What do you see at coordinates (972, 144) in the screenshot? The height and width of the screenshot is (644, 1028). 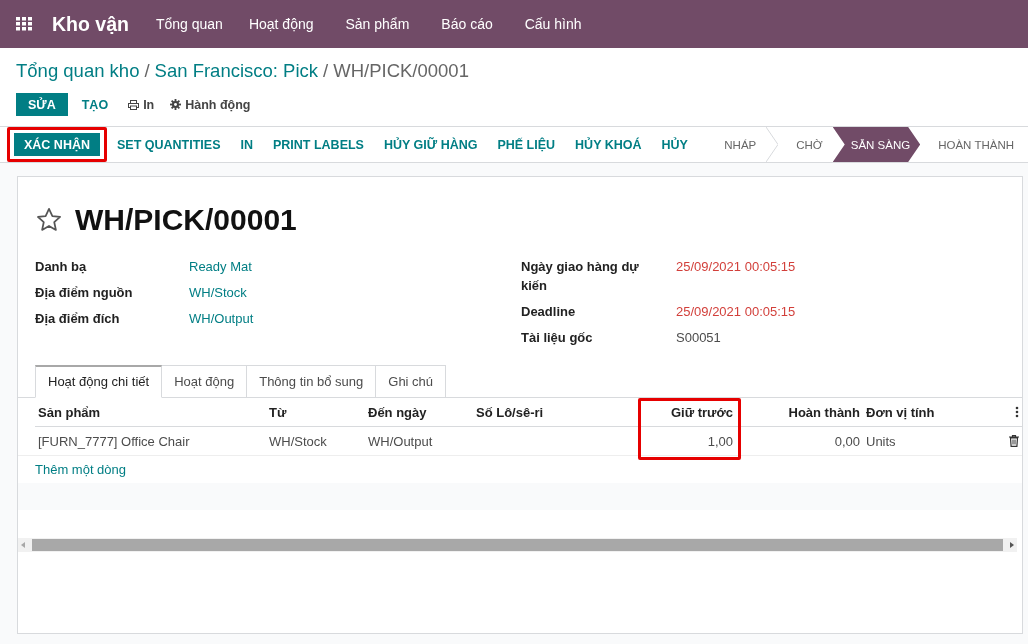 I see `status-stage: HOÀN THÀNH` at bounding box center [972, 144].